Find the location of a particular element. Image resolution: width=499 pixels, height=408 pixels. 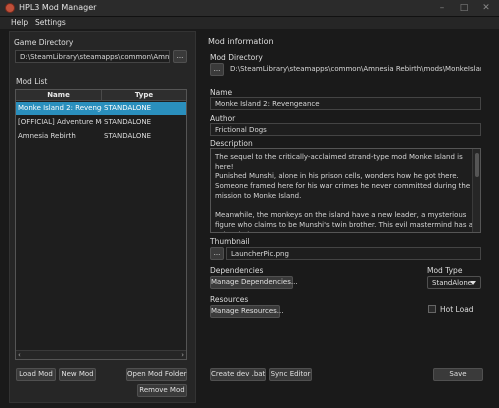

game-directory-label: Game Directory is located at coordinates (44, 42).